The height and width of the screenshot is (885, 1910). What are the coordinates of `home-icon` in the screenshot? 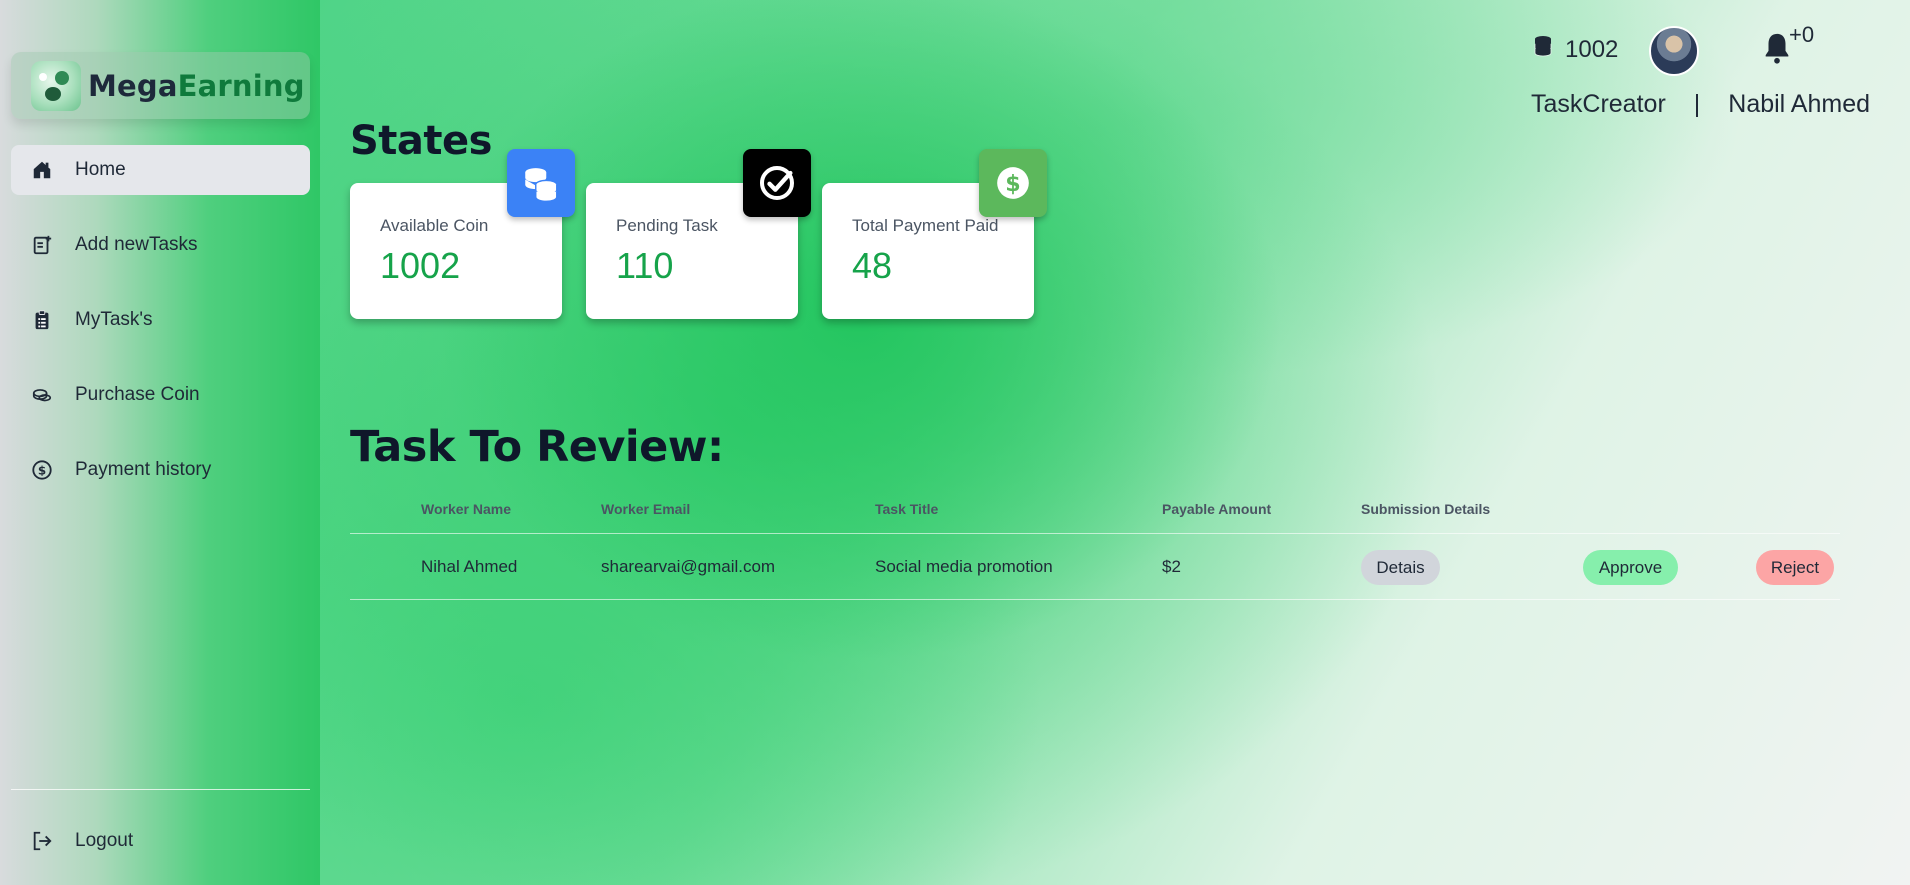 It's located at (42, 170).